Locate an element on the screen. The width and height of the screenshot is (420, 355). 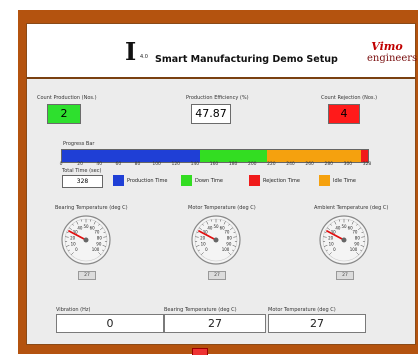
progress-bar-label: Progress Bar is located at coordinates (78, 144).